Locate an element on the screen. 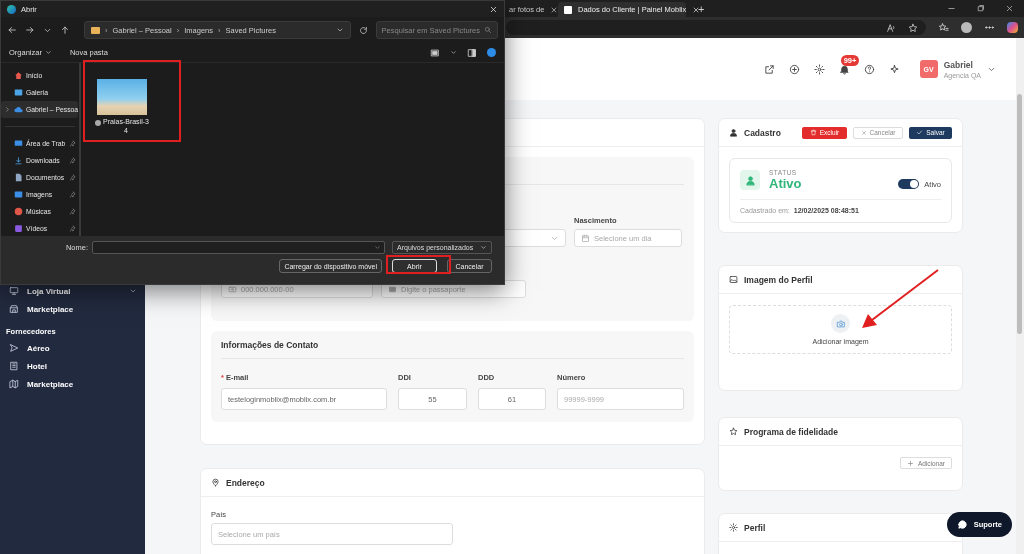 This screenshot has width=1024, height=554. check-icon is located at coordinates (920, 132).